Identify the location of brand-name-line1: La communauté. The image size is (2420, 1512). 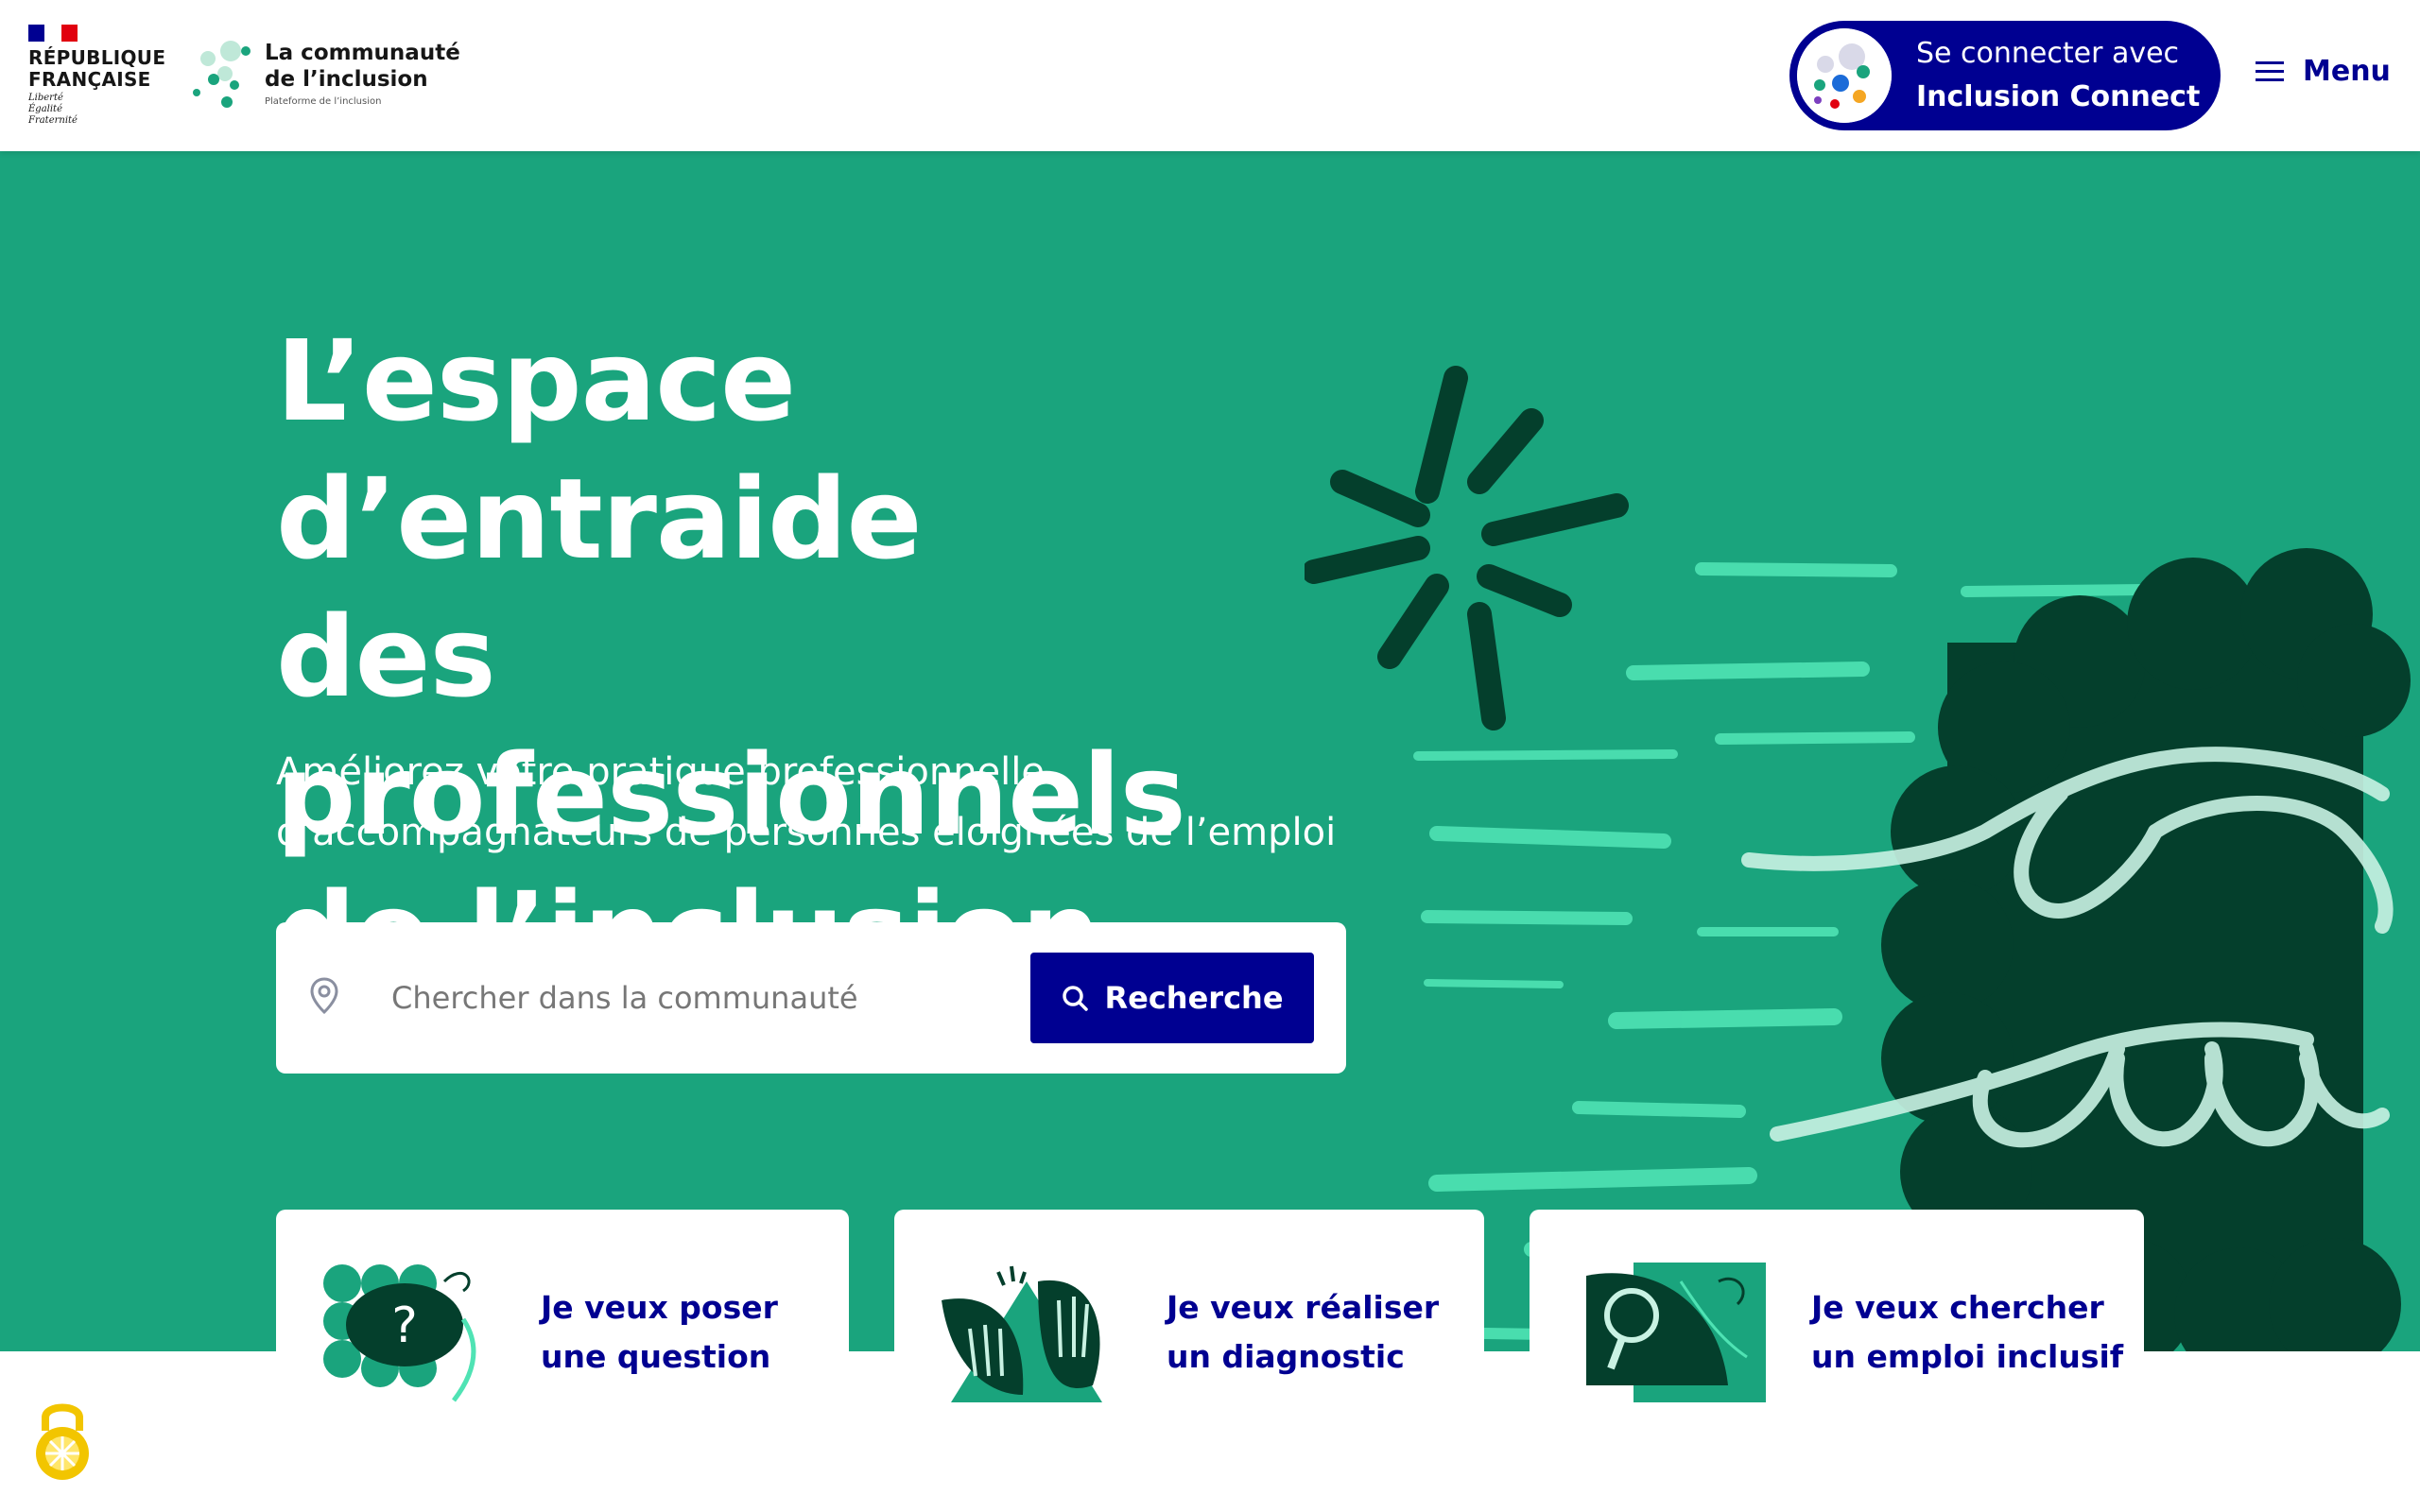
(362, 53).